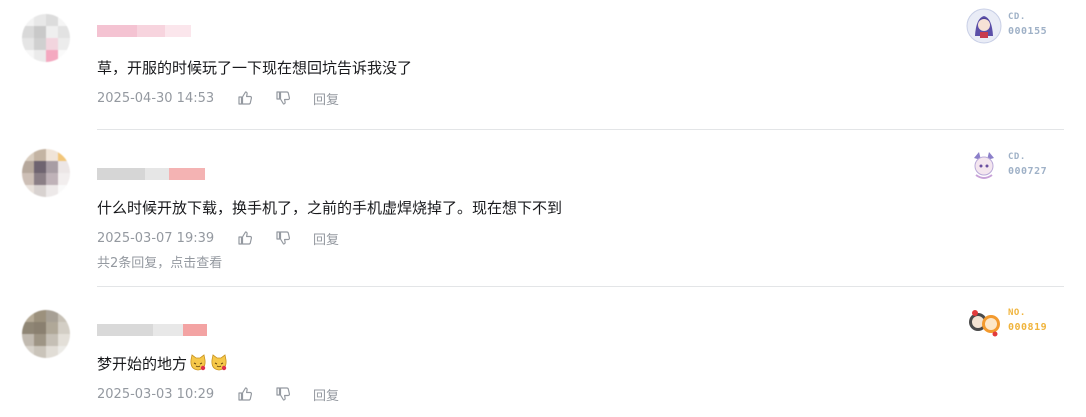  I want to click on sub-replies-count: 共2条回复，, so click(134, 263).